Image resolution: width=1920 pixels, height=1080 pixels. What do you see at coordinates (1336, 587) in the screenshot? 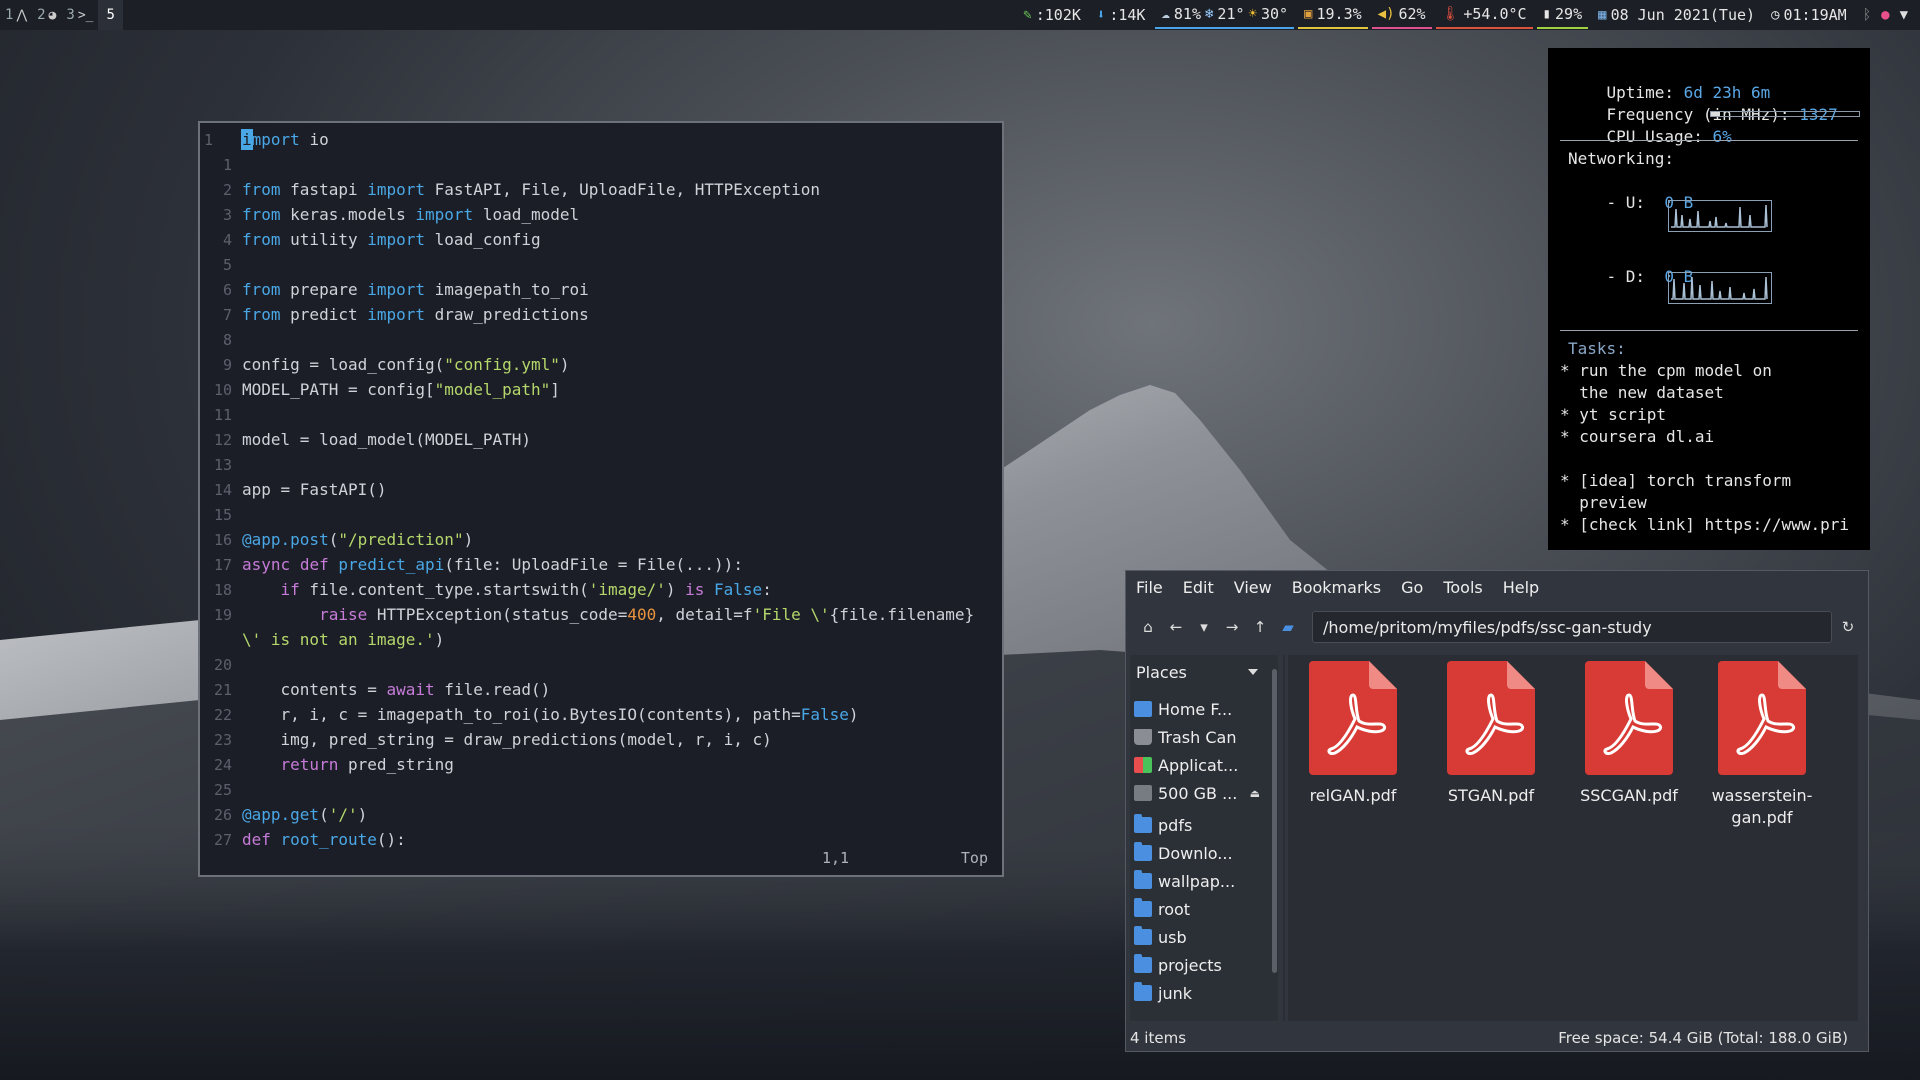
I see `menu-bookmarks: Bookmarks` at bounding box center [1336, 587].